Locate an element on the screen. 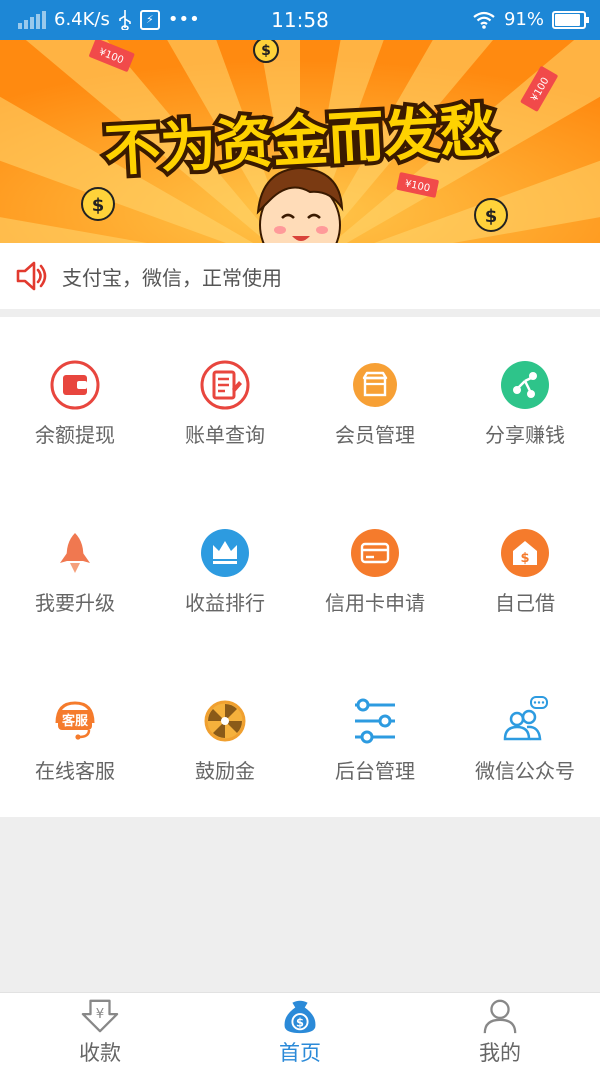 Image resolution: width=600 pixels, height=1067 pixels. grid-item-members: 会员管理 is located at coordinates (375, 419).